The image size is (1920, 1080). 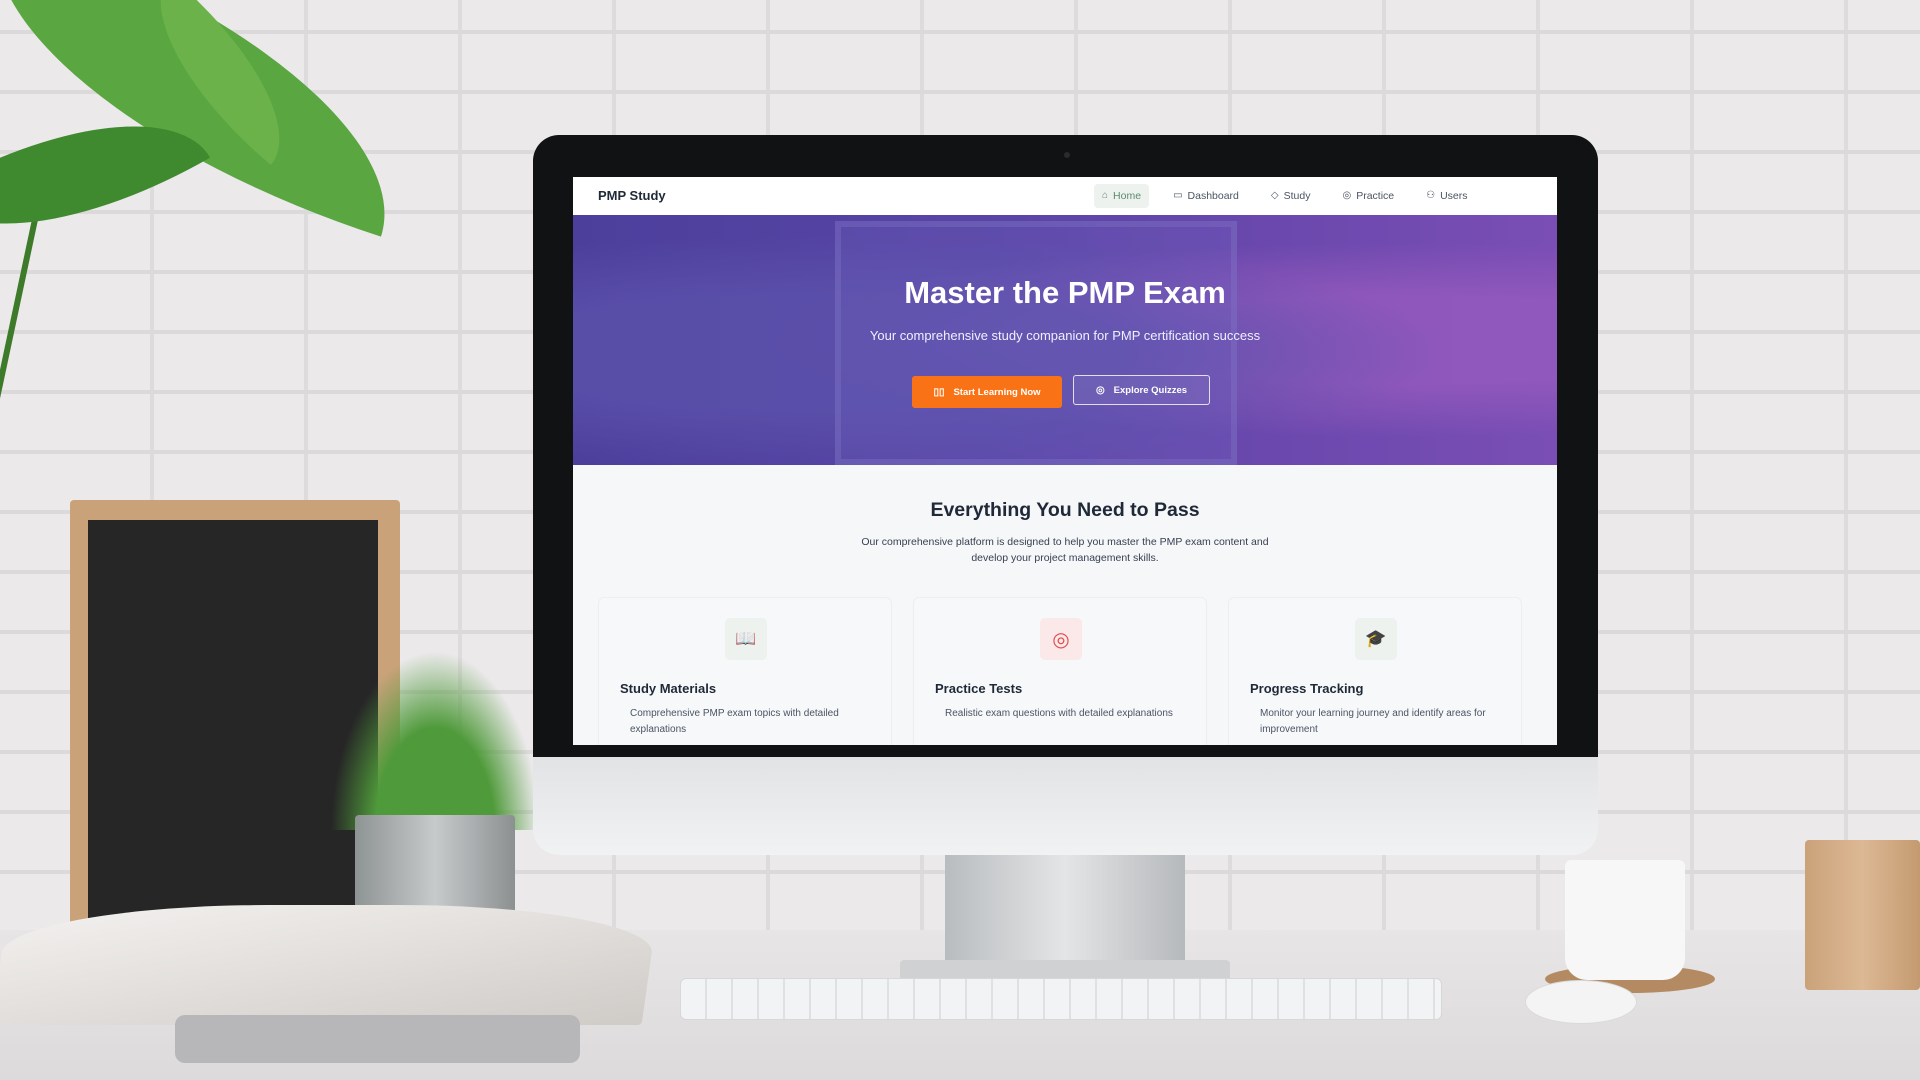 I want to click on book-icon: ▭, so click(x=1178, y=195).